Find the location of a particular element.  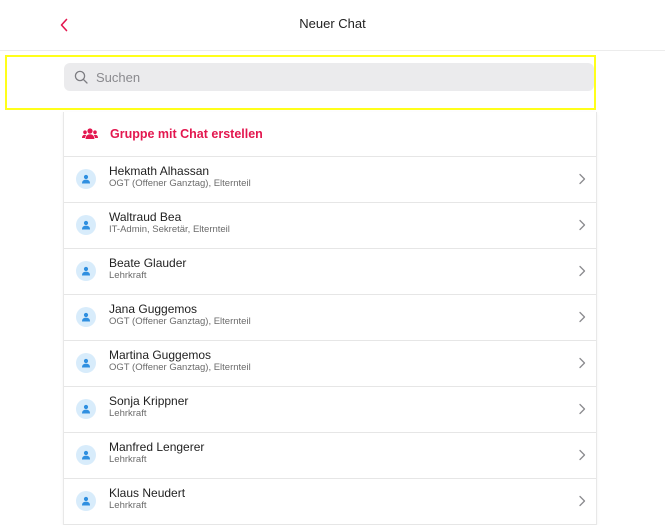

contact-name: Jana Guggemos is located at coordinates (153, 309).